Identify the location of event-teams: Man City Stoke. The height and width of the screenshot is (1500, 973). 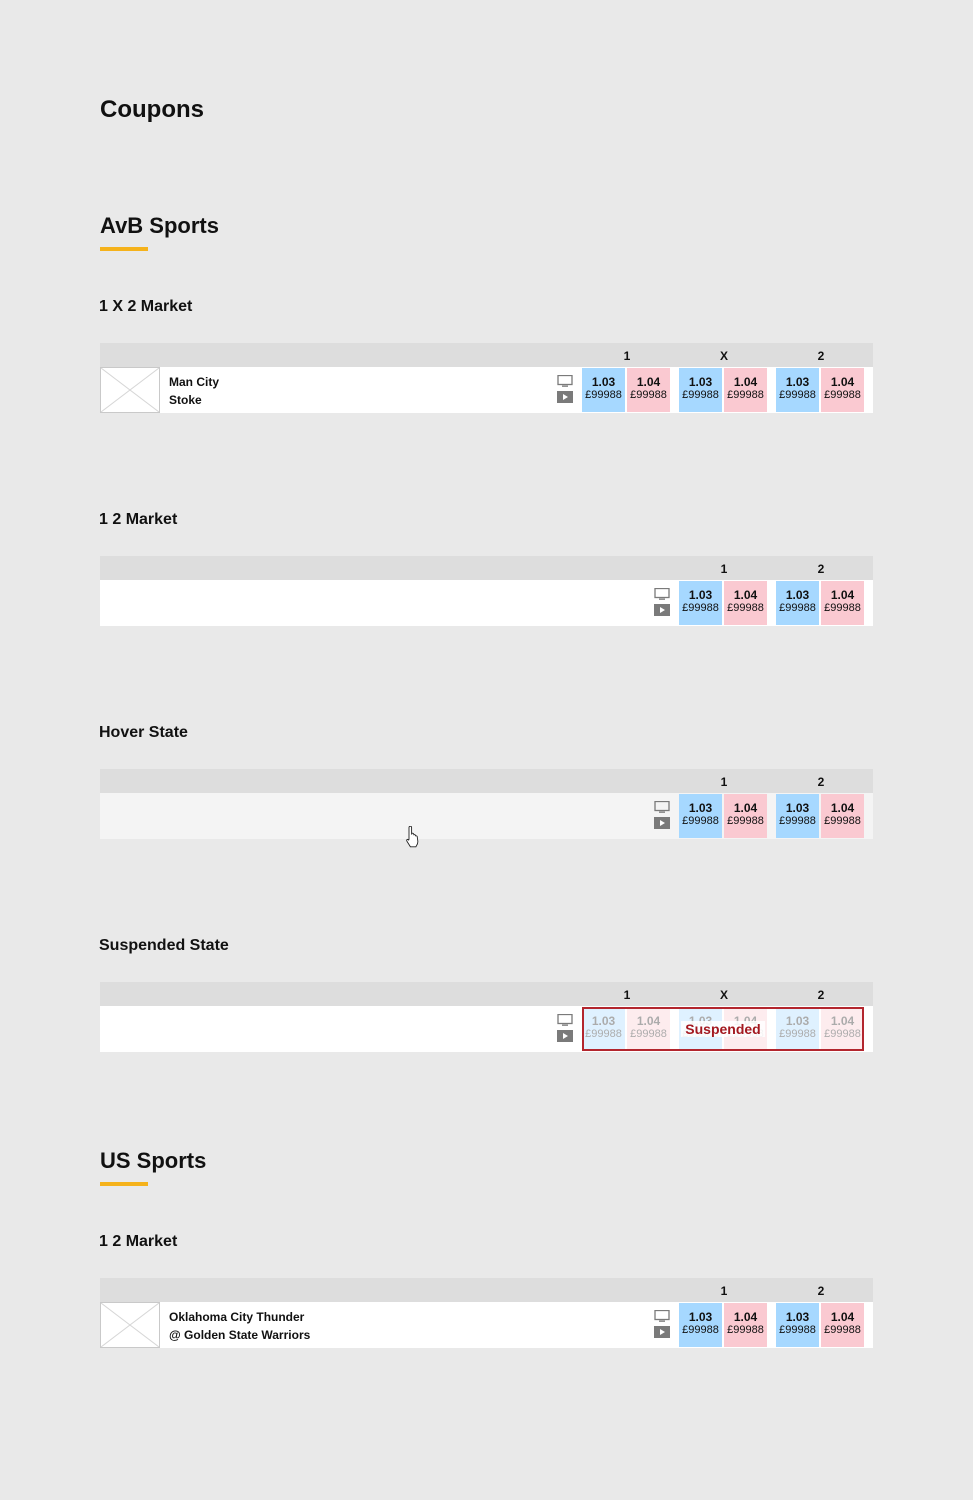
(194, 391).